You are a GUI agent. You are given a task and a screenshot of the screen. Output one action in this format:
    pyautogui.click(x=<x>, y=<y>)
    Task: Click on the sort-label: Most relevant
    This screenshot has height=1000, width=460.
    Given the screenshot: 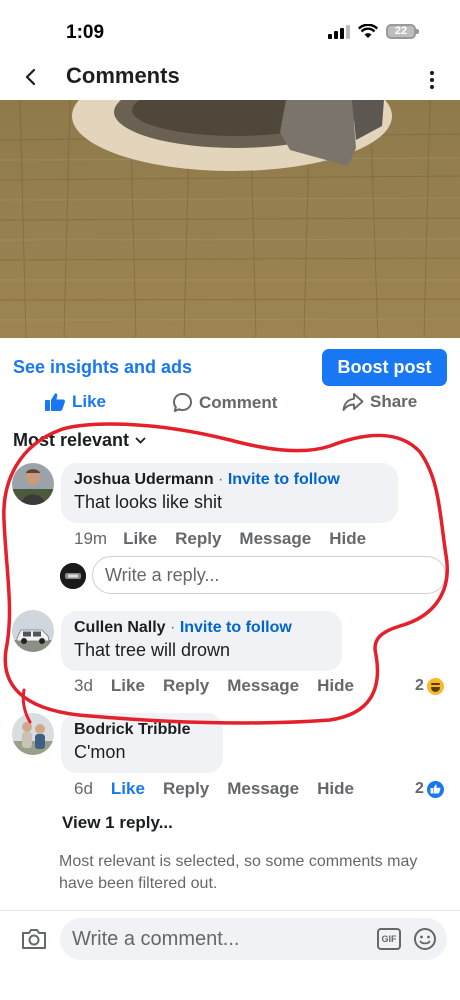 What is the action you would take?
    pyautogui.click(x=71, y=440)
    